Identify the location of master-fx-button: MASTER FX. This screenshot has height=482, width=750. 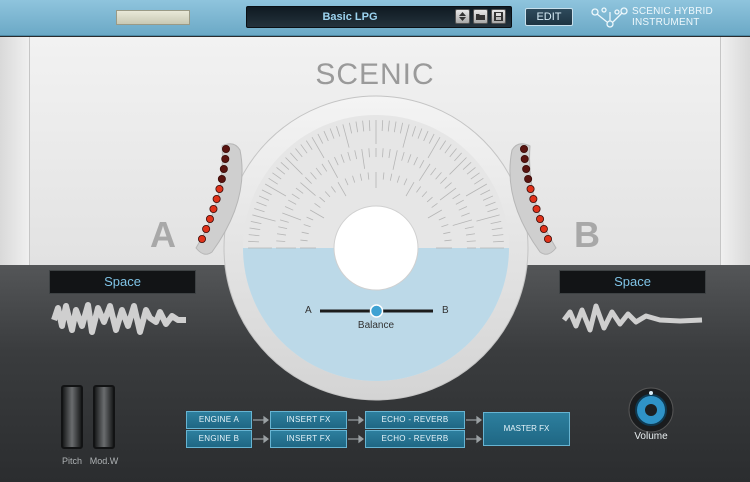
(526, 429).